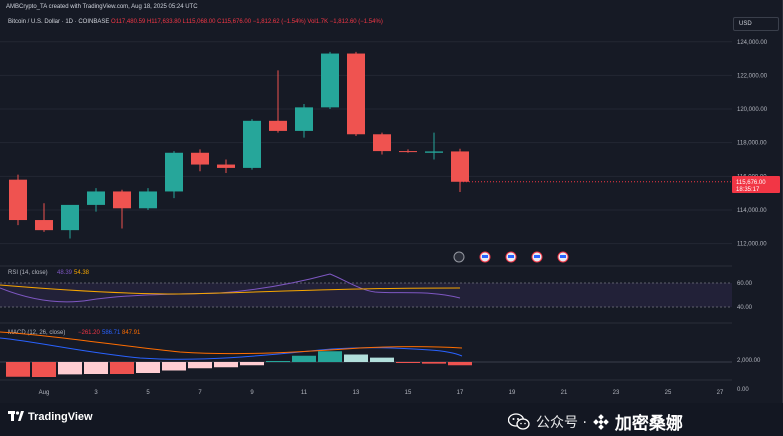 Image resolution: width=783 pixels, height=436 pixels. Describe the element at coordinates (366, 387) in the screenshot. I see `time-axis: Aug 3 5 7 9 11 13 15 17 19 21 23 25 27` at that location.